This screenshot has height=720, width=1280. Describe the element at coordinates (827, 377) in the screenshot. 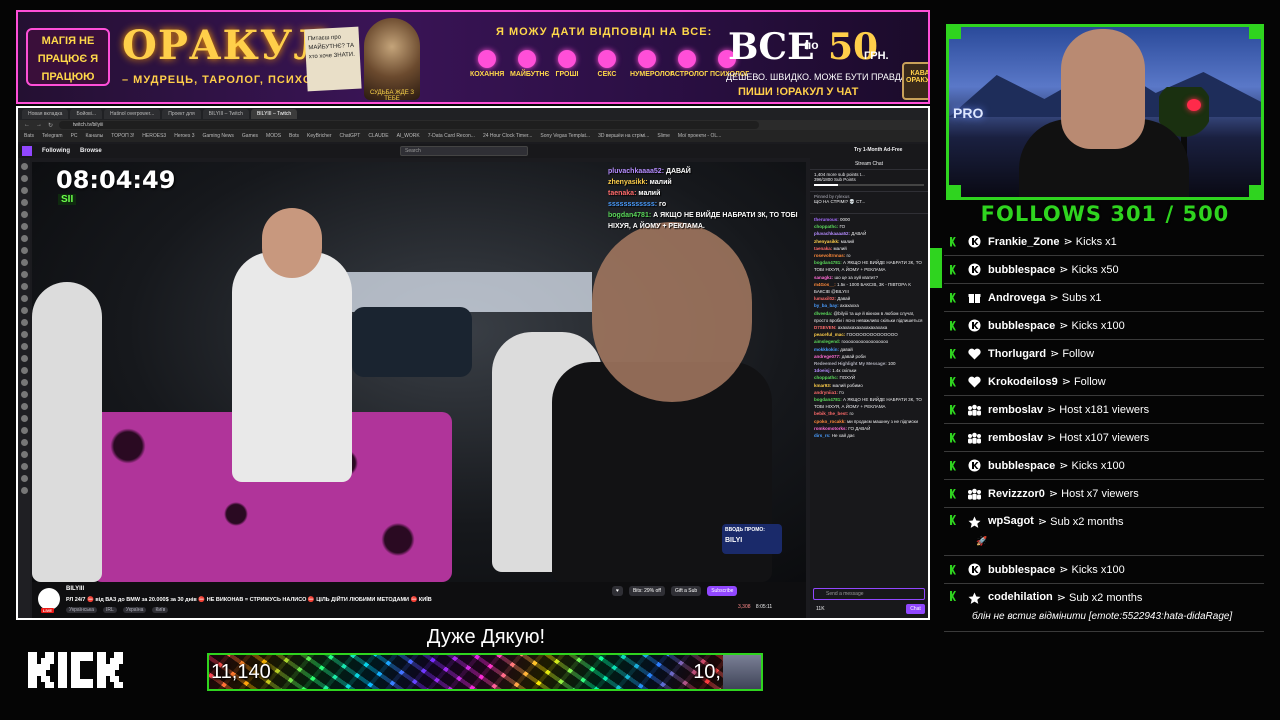

I see `chat-username: choppathc:` at that location.